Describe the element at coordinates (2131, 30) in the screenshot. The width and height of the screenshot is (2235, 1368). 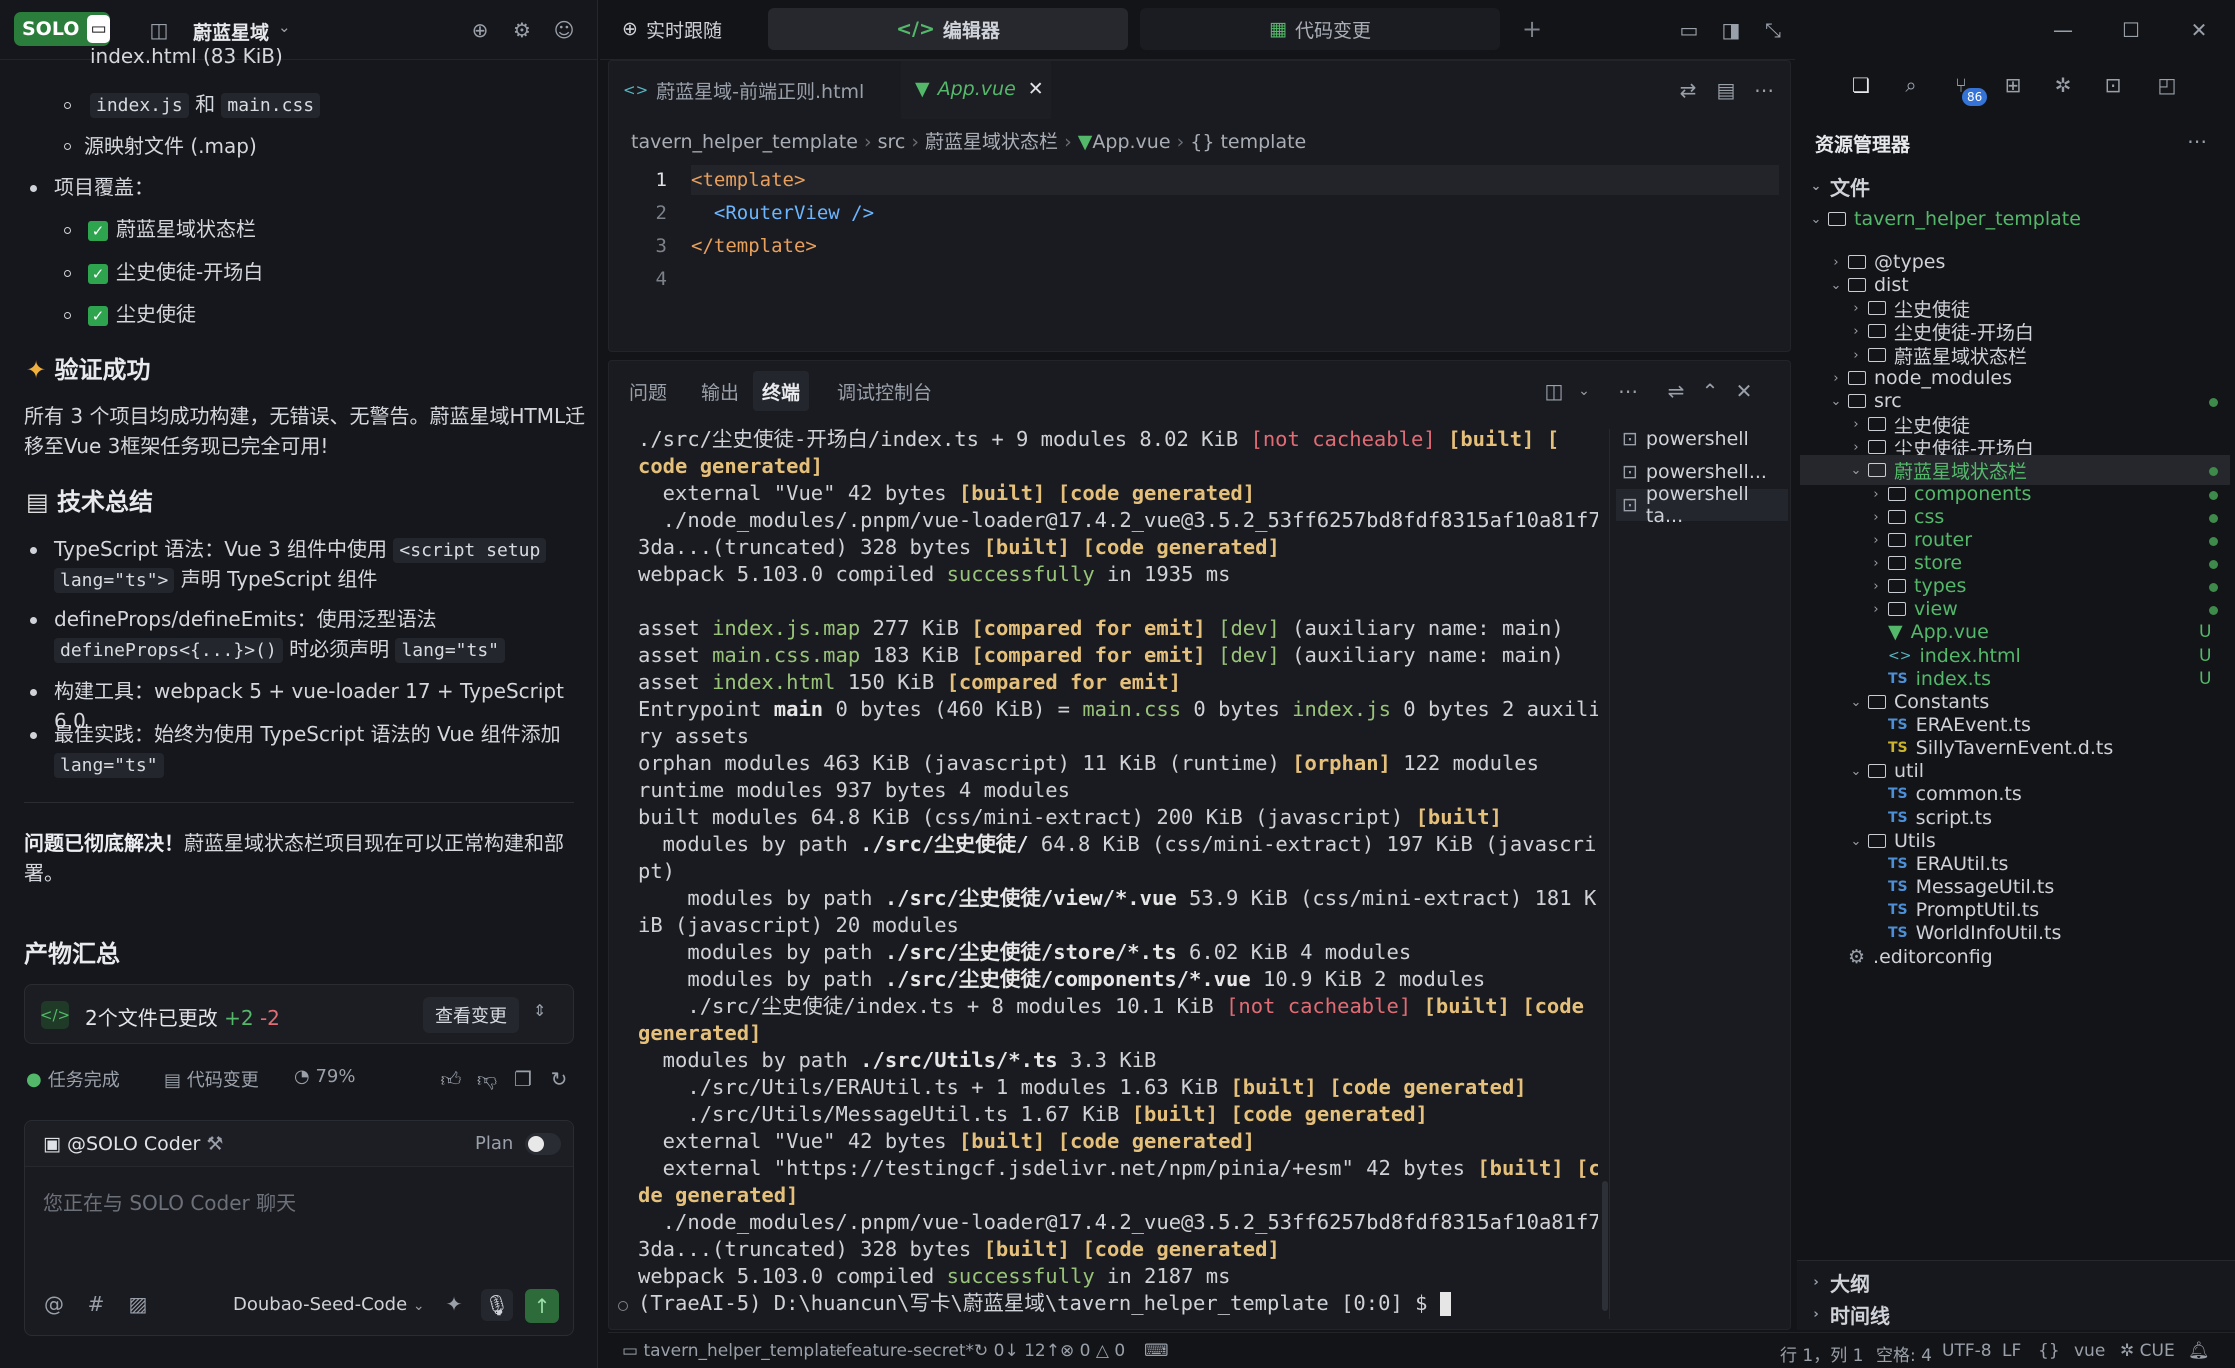
I see `maximize-icon: ☐` at that location.